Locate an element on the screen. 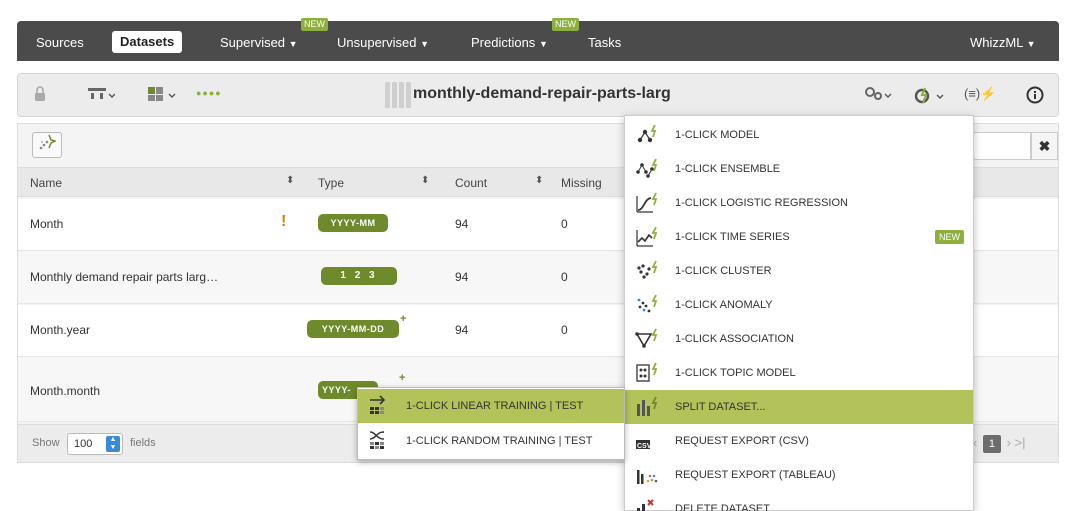 This screenshot has width=1072, height=511. page-size-select: 100 ▲ ▼ is located at coordinates (95, 444).